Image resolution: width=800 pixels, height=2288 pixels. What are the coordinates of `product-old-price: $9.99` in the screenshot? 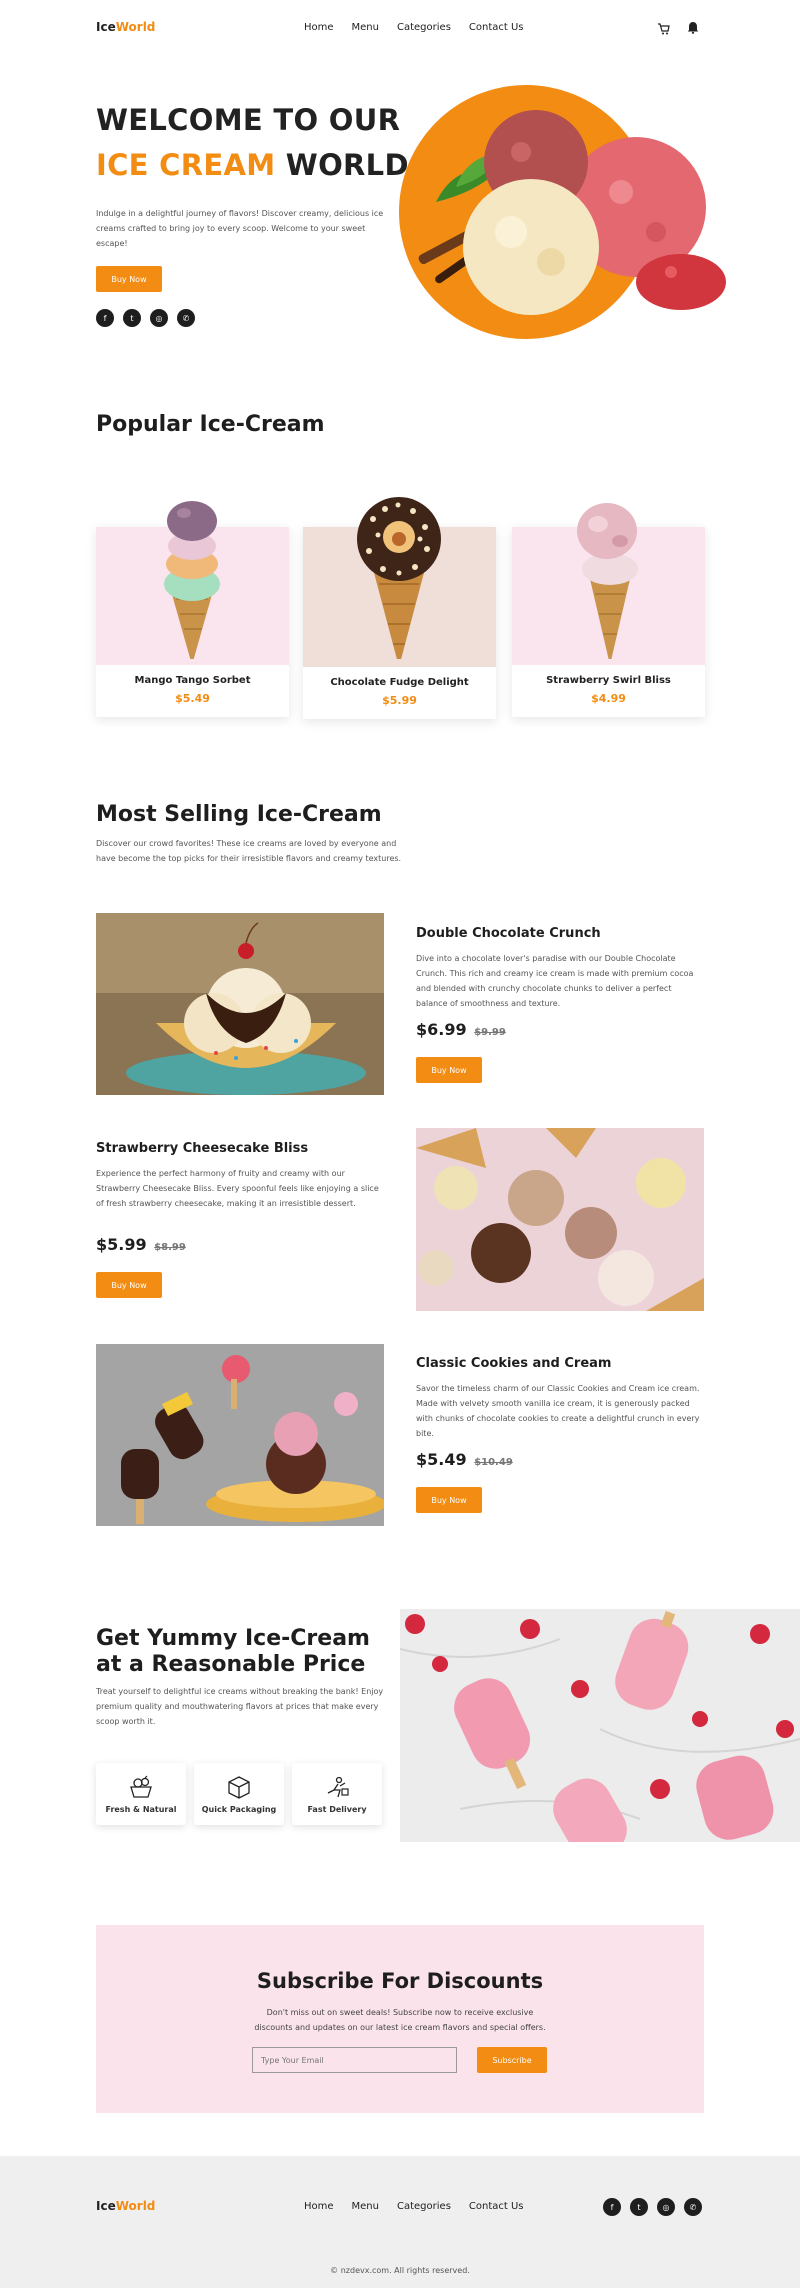 It's located at (490, 1032).